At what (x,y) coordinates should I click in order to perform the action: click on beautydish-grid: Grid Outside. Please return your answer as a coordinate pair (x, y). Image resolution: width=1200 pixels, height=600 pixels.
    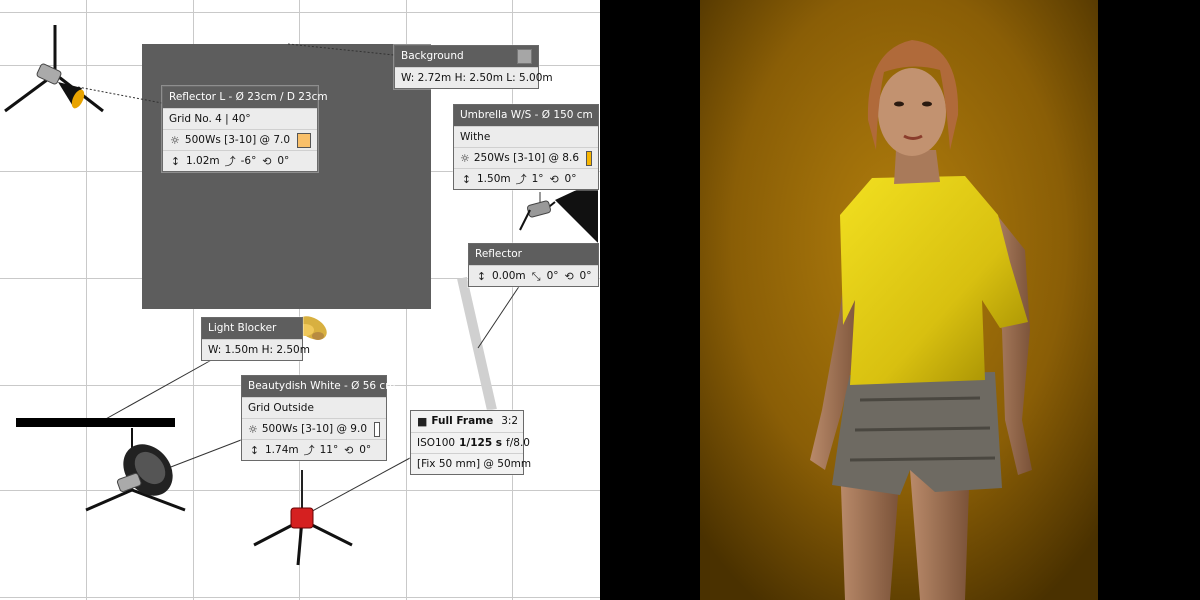
    Looking at the image, I should click on (281, 407).